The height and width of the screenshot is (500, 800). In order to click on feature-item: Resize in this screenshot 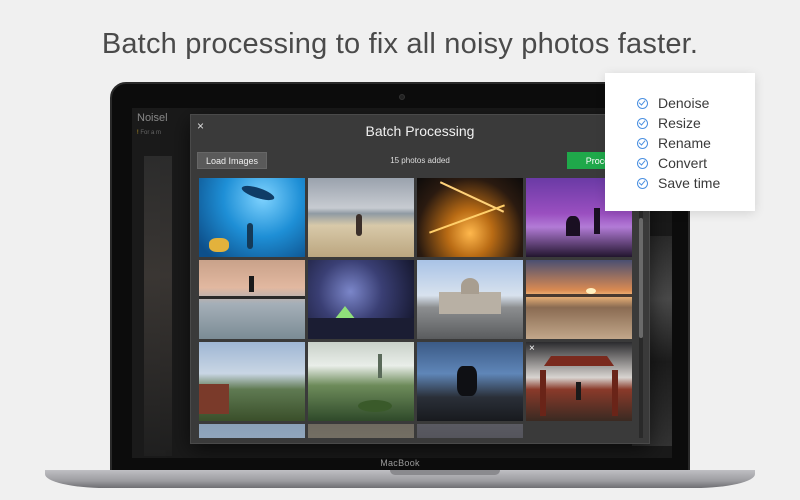, I will do `click(696, 123)`.